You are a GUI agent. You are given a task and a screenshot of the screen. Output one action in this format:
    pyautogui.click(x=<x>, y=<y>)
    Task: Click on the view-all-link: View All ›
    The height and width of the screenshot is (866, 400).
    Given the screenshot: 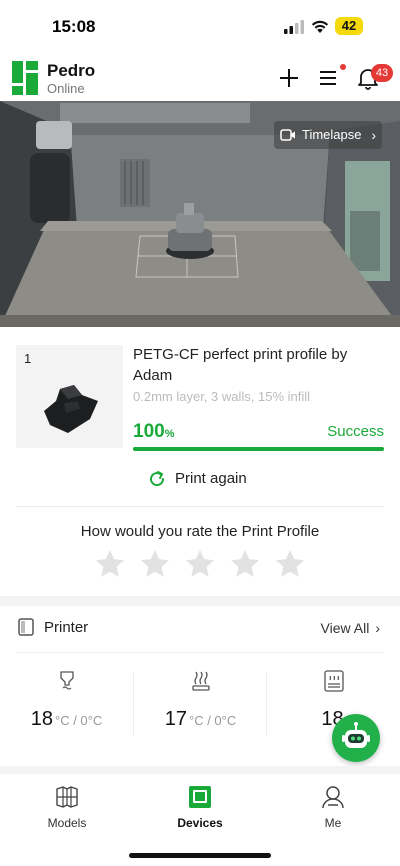 What is the action you would take?
    pyautogui.click(x=350, y=628)
    